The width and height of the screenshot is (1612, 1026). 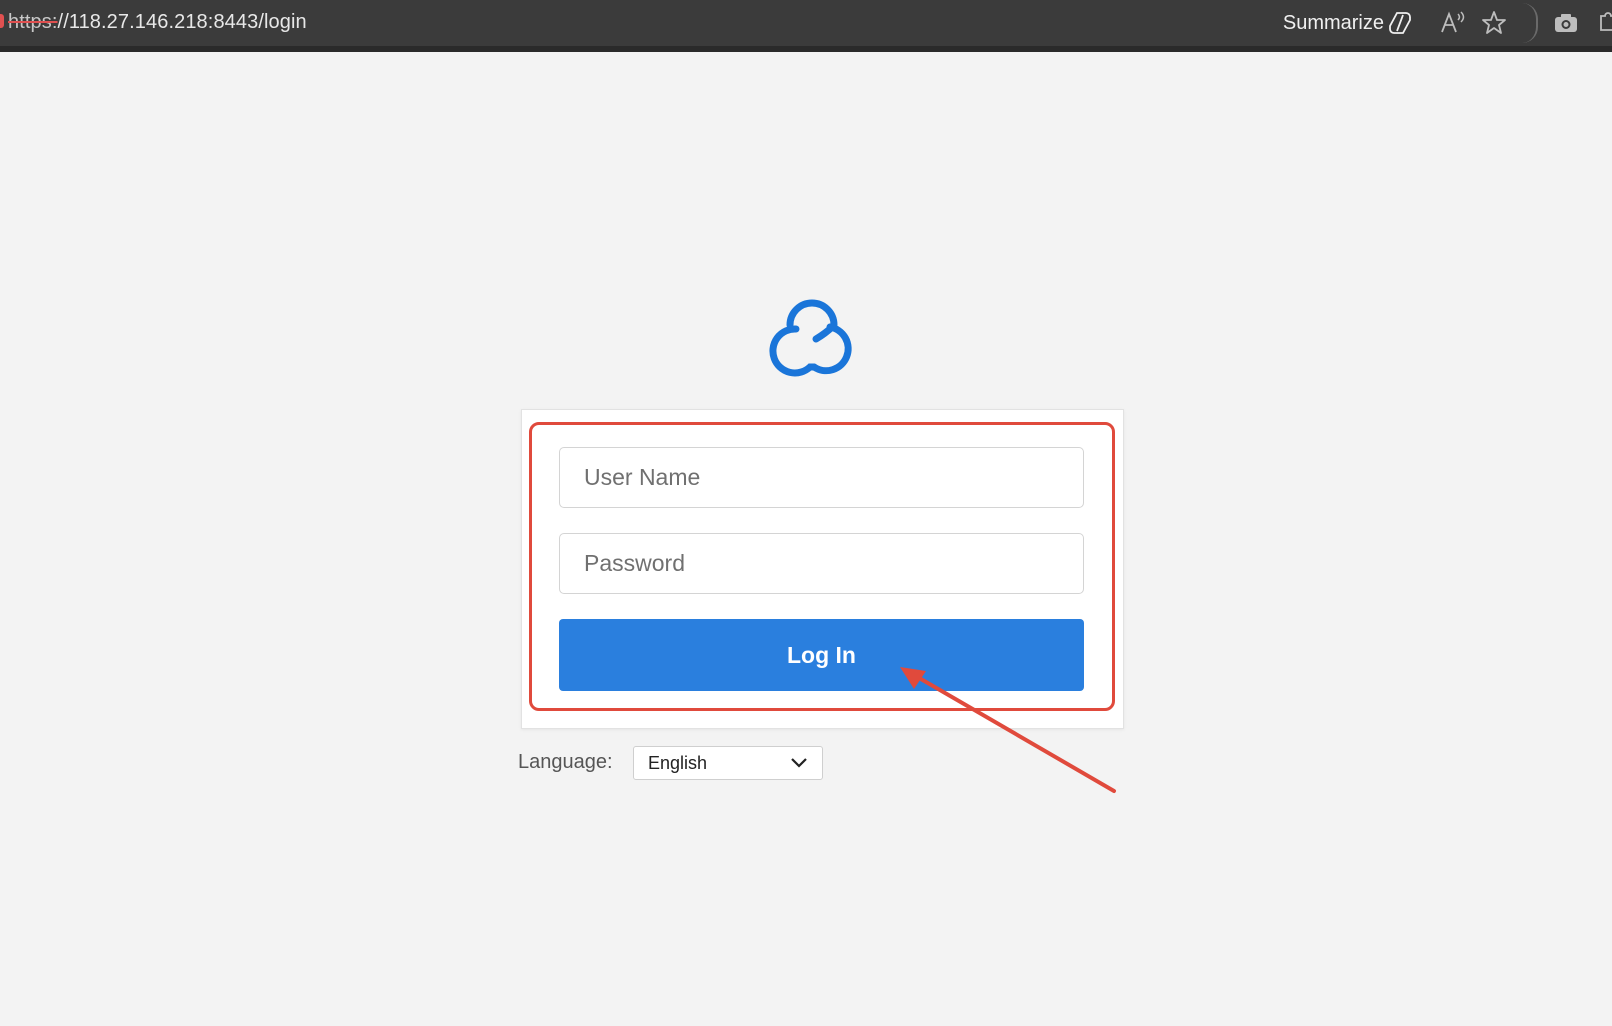 I want to click on address-bar: https://118.27.146.218:8443/login, so click(x=157, y=22).